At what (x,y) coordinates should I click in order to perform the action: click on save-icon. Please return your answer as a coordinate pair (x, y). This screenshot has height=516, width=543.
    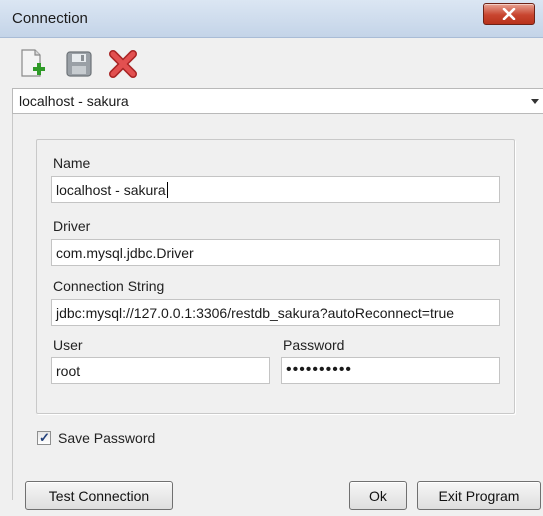
    Looking at the image, I should click on (79, 64).